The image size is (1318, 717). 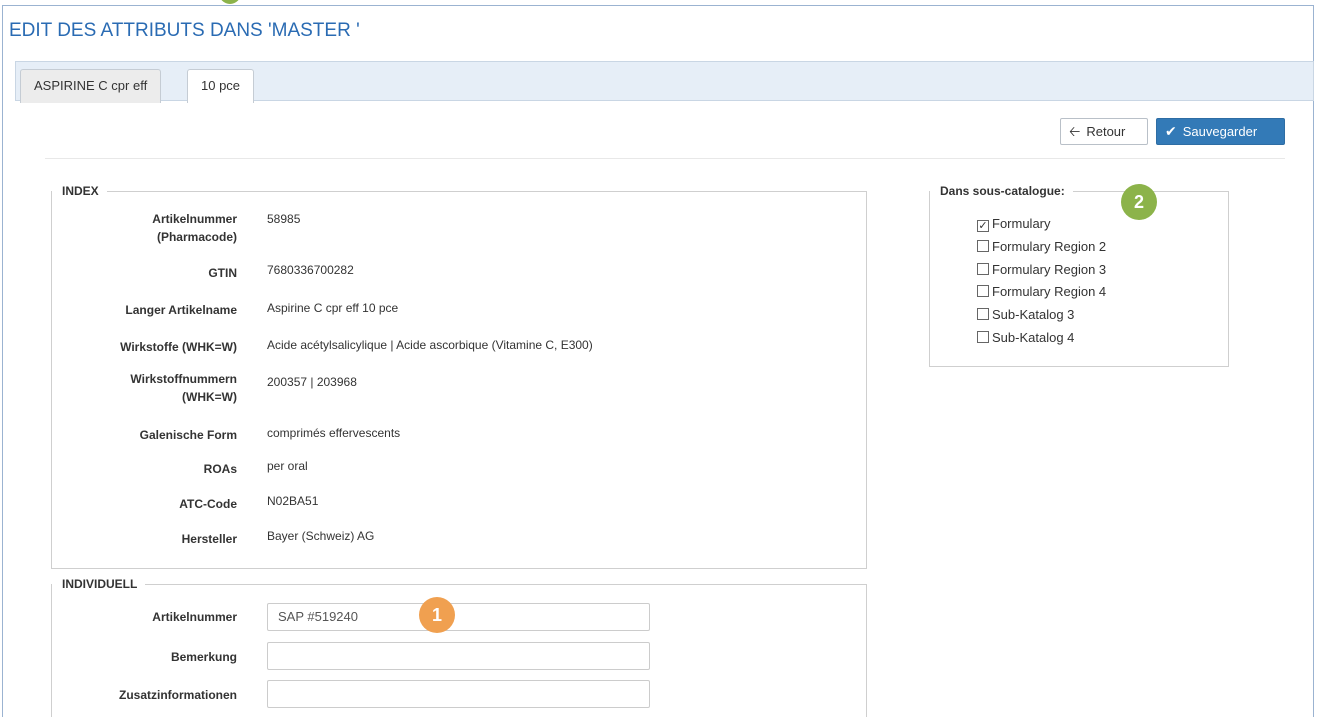 I want to click on index-label: Wirkstoffe (WHK=W), so click(x=178, y=347).